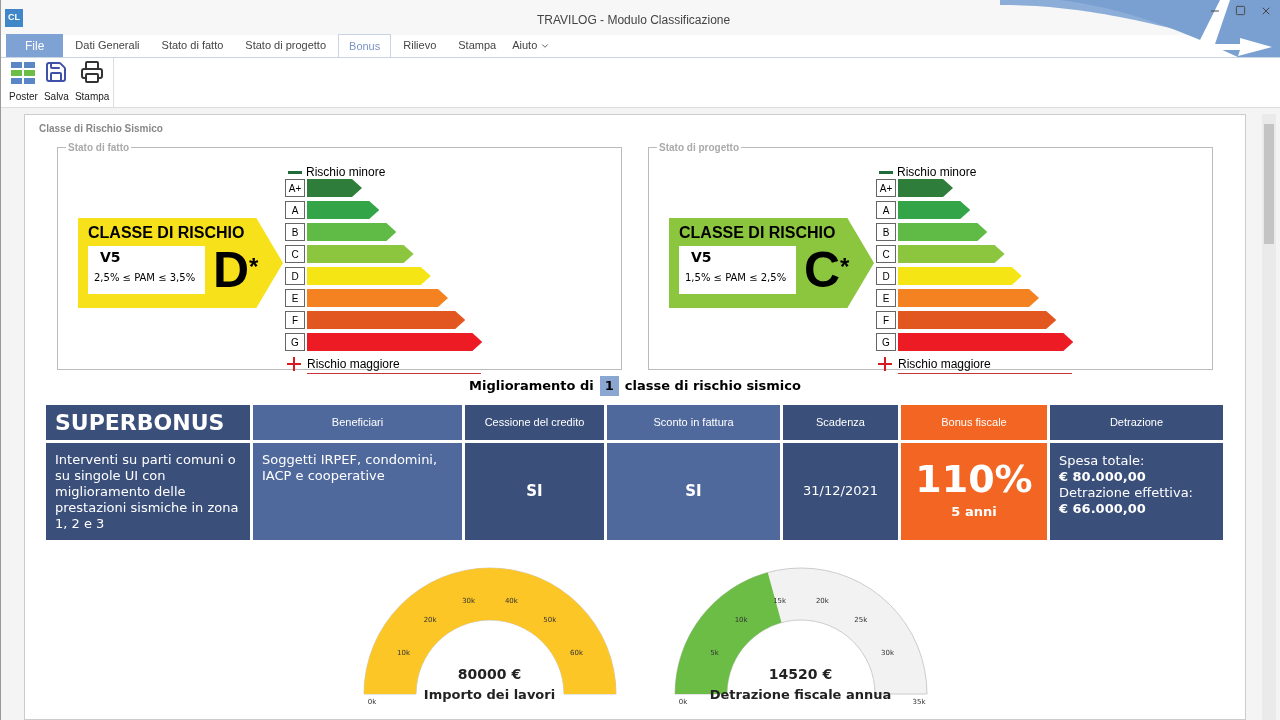 The image size is (1280, 720). I want to click on toolbar-button: Salva, so click(56, 82).